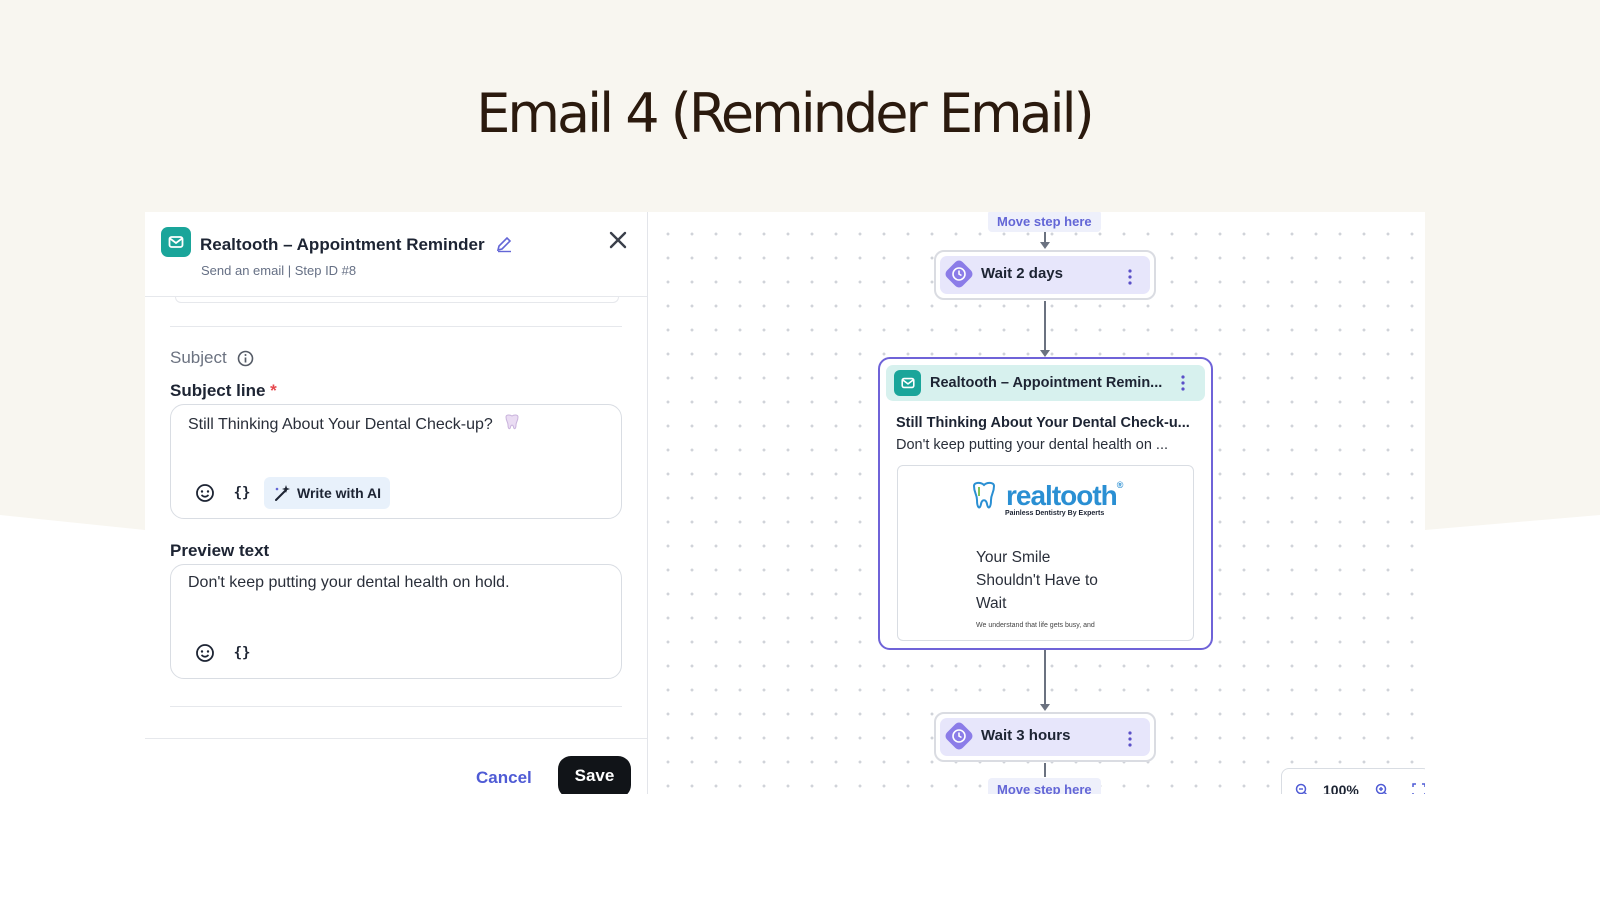 This screenshot has height=900, width=1600. Describe the element at coordinates (1044, 786) in the screenshot. I see `move-step-here-drop-bottom: Move step here` at that location.